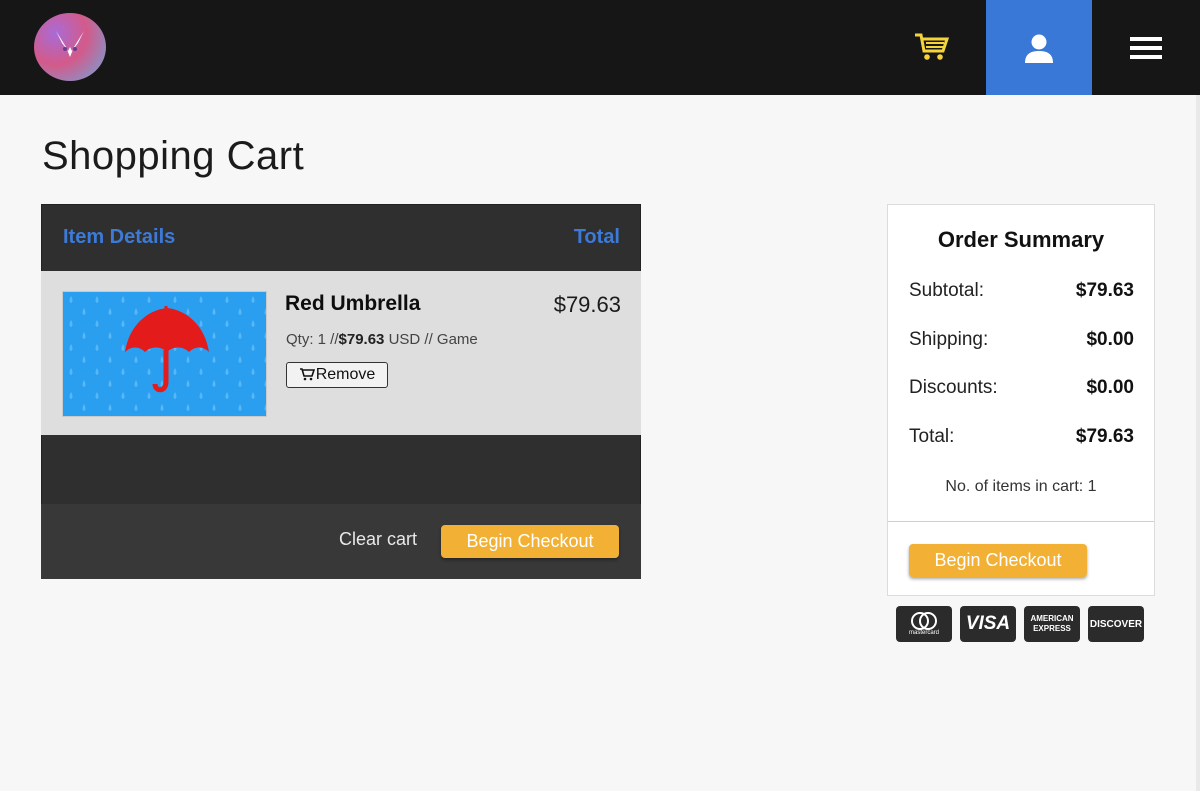 This screenshot has height=791, width=1200. I want to click on discover-icon: DISCOVER, so click(1116, 624).